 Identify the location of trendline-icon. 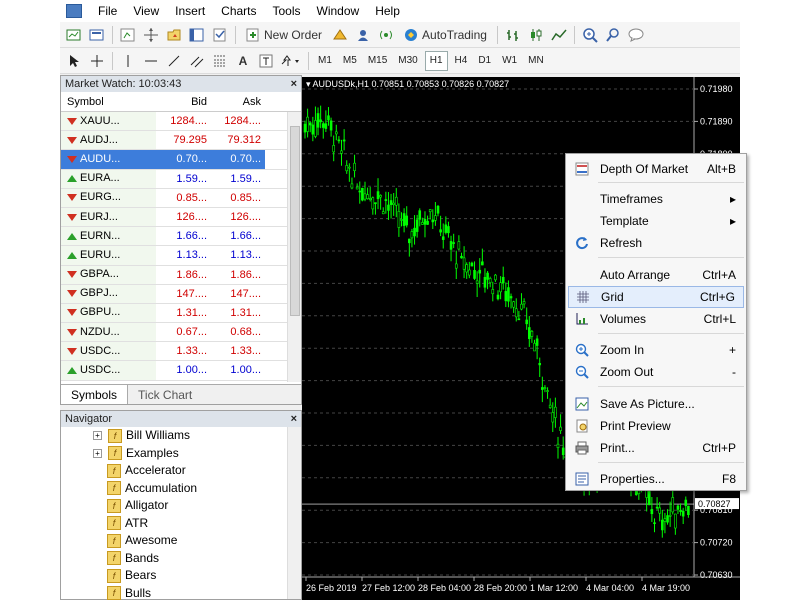
(174, 61).